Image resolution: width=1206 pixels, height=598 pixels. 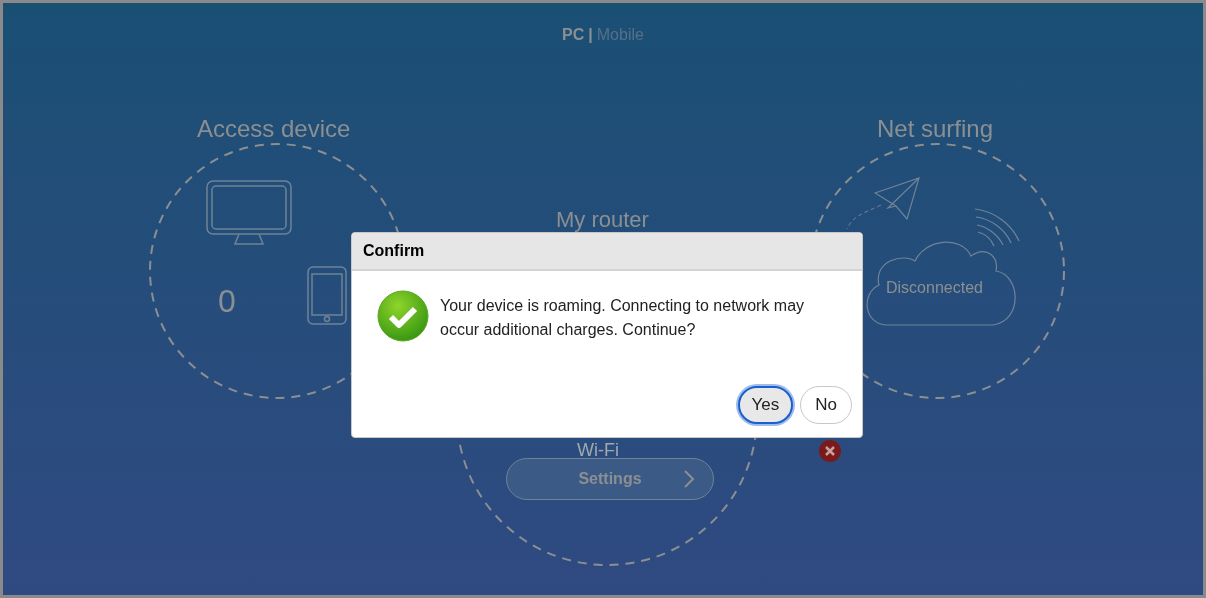 I want to click on device-count: 0, so click(x=227, y=301).